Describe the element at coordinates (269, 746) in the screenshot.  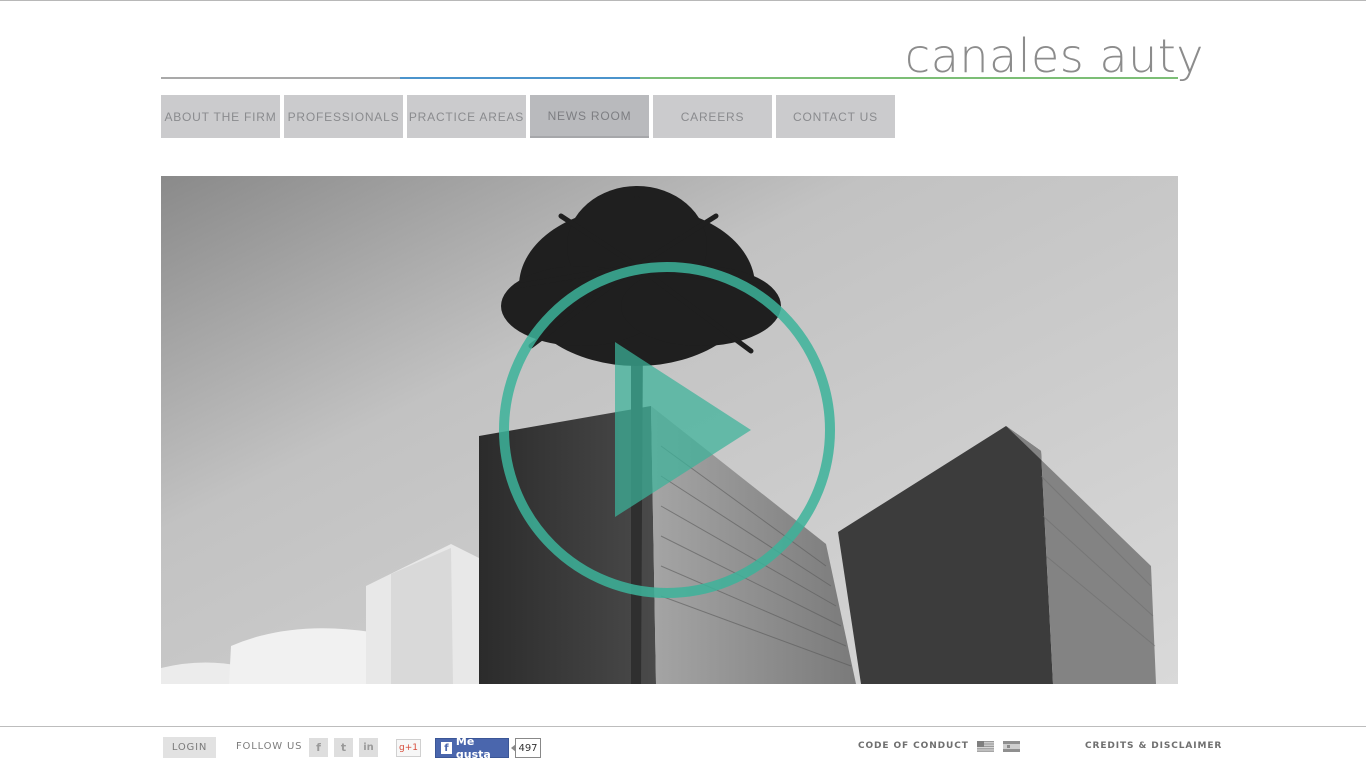
I see `follow-us-label: FOLLOW US` at that location.